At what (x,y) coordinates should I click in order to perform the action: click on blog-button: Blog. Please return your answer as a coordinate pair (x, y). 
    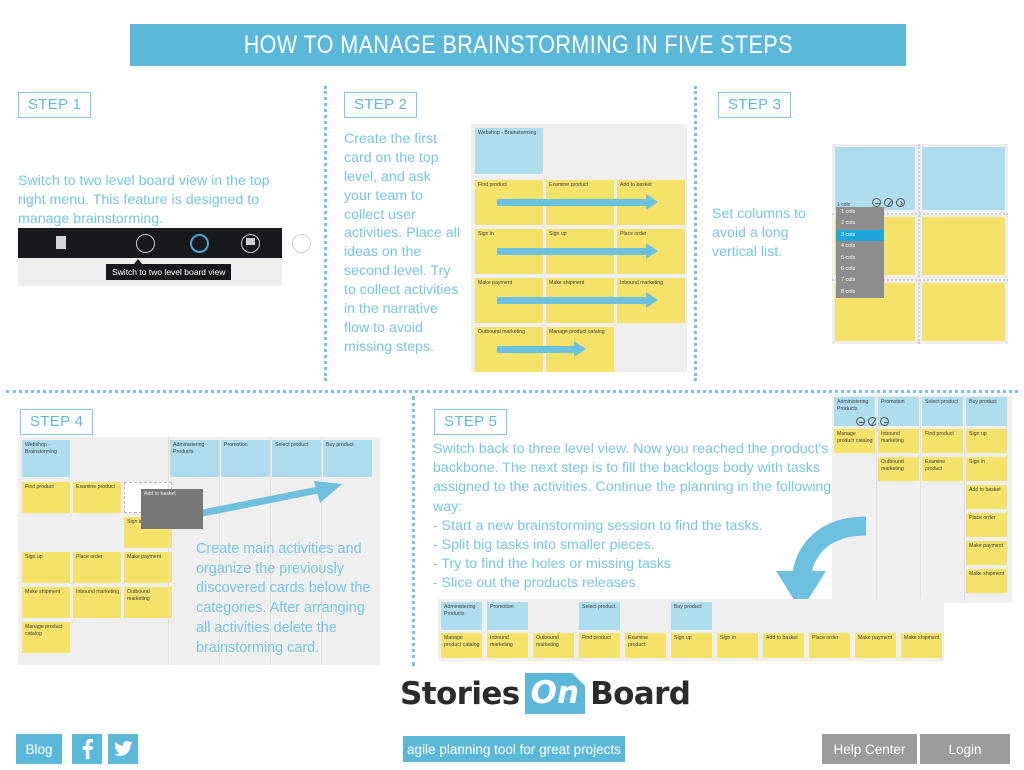
    Looking at the image, I should click on (39, 749).